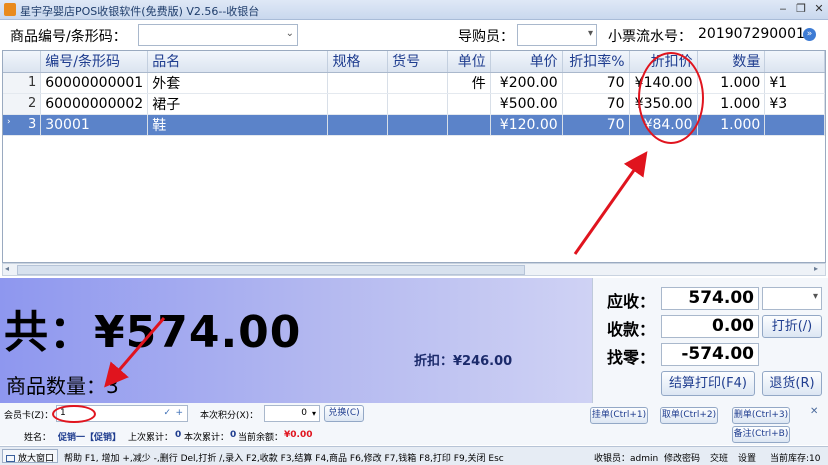 The image size is (828, 465). What do you see at coordinates (809, 34) in the screenshot?
I see `expand-icon: »` at bounding box center [809, 34].